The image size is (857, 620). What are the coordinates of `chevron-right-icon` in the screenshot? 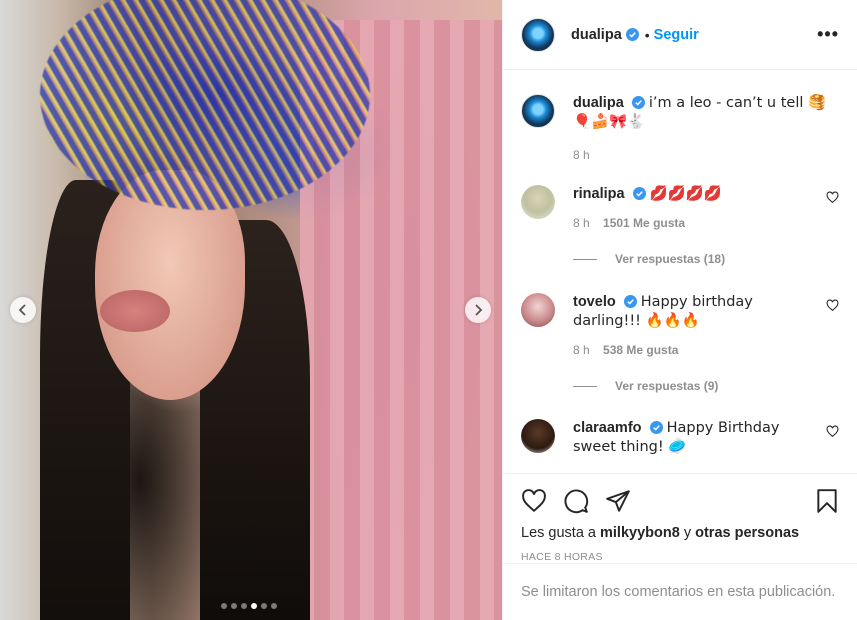 It's located at (479, 310).